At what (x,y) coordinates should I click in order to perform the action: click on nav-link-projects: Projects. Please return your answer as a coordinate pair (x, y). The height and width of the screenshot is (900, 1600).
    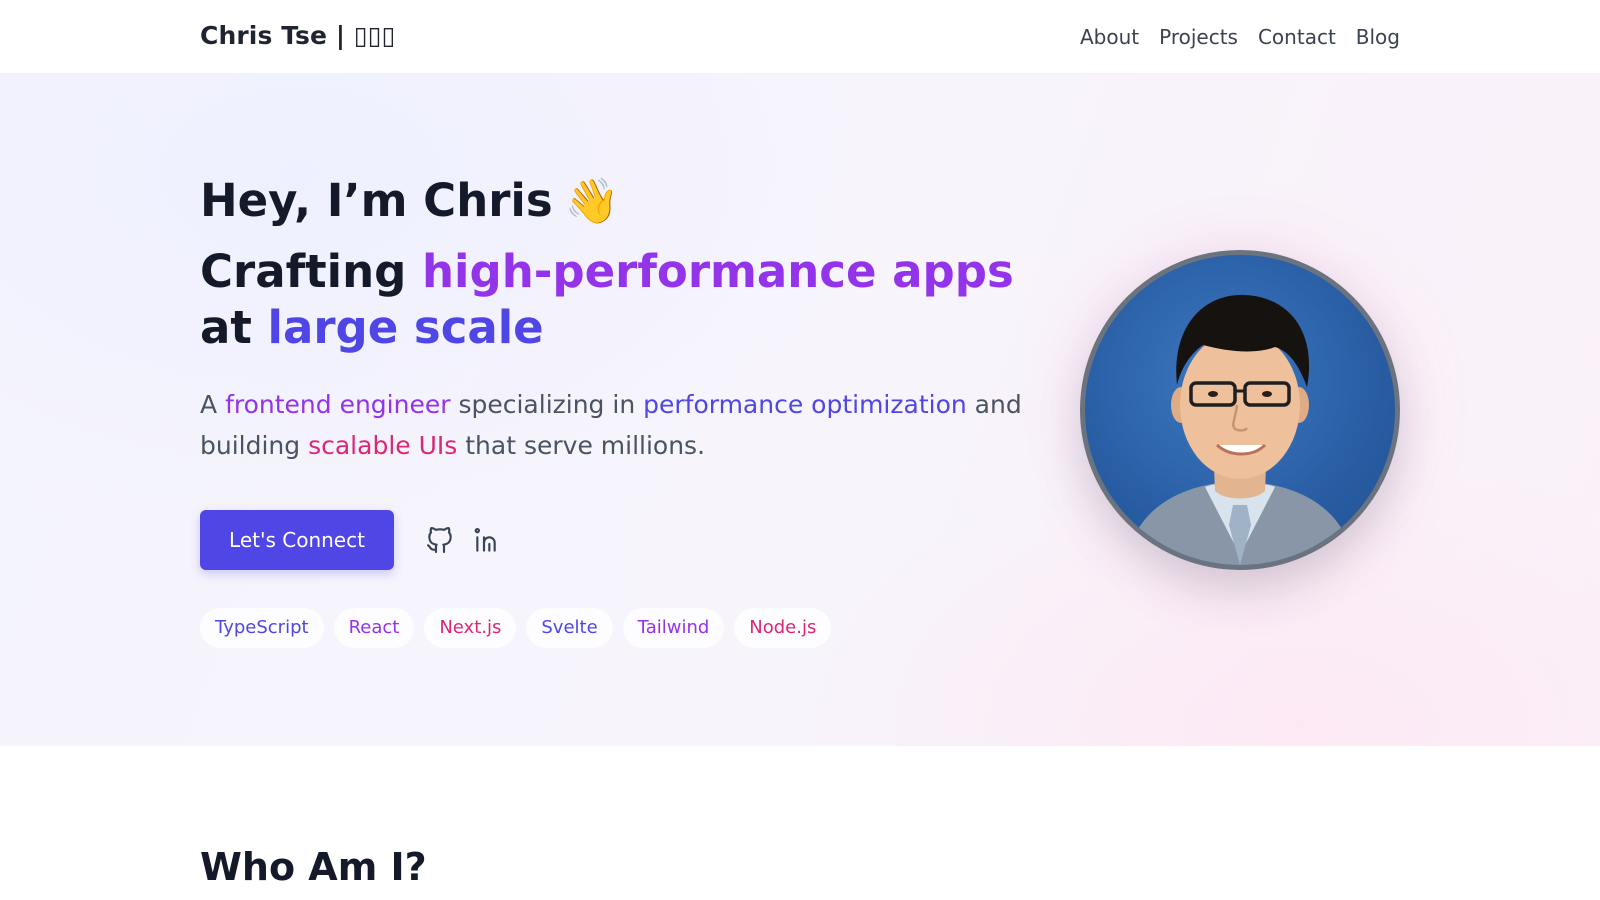
    Looking at the image, I should click on (1198, 37).